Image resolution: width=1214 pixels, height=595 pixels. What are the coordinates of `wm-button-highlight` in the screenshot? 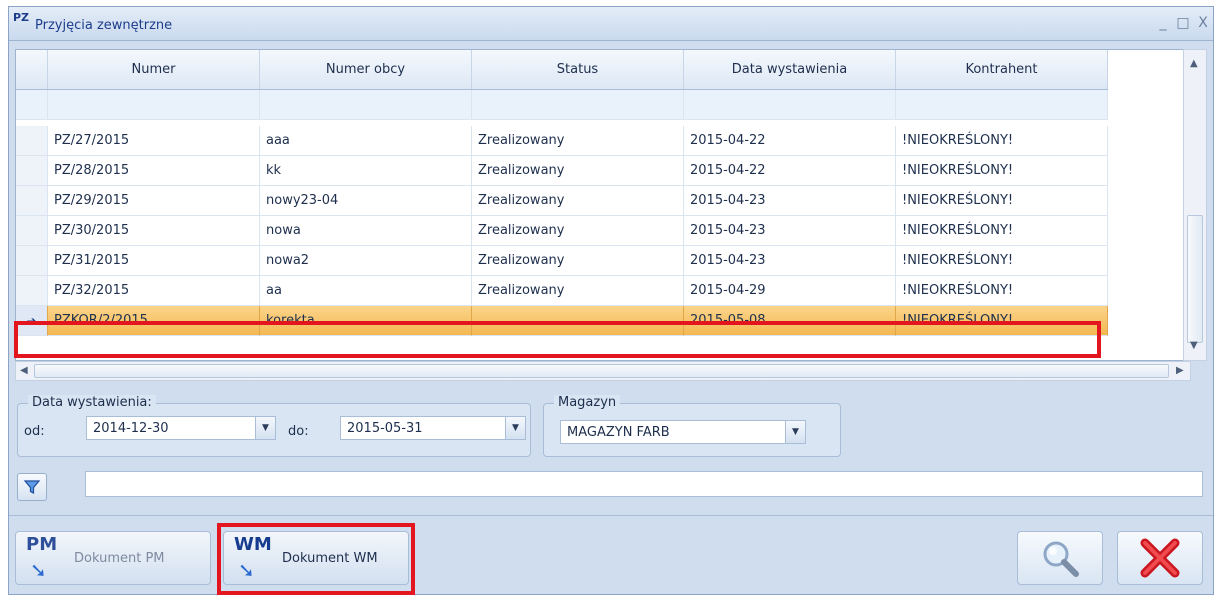 It's located at (316, 559).